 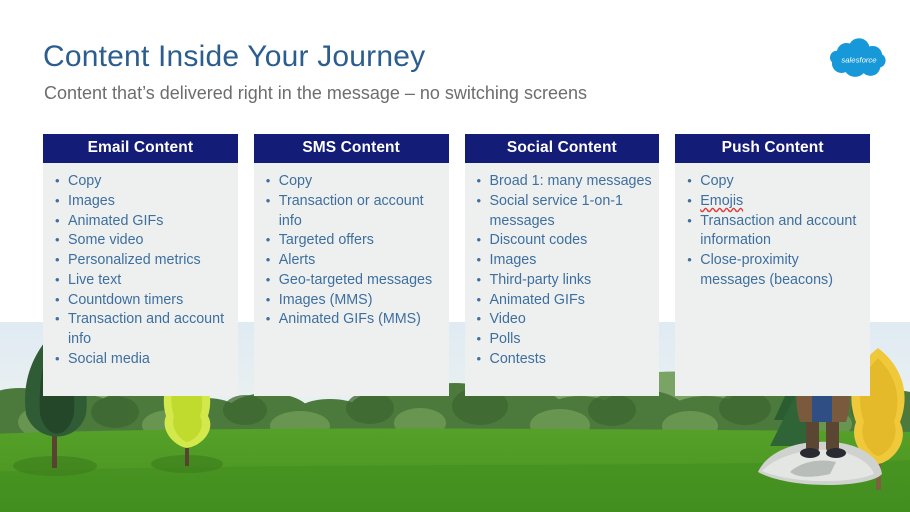 What do you see at coordinates (140, 360) in the screenshot?
I see `list-item: Social media` at bounding box center [140, 360].